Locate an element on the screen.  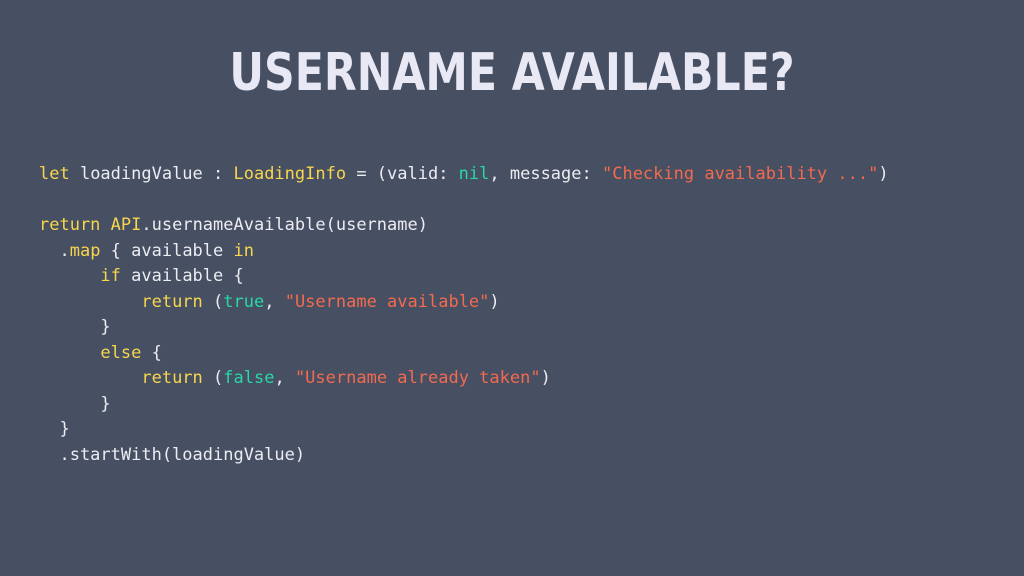
code-literal: false is located at coordinates (249, 378).